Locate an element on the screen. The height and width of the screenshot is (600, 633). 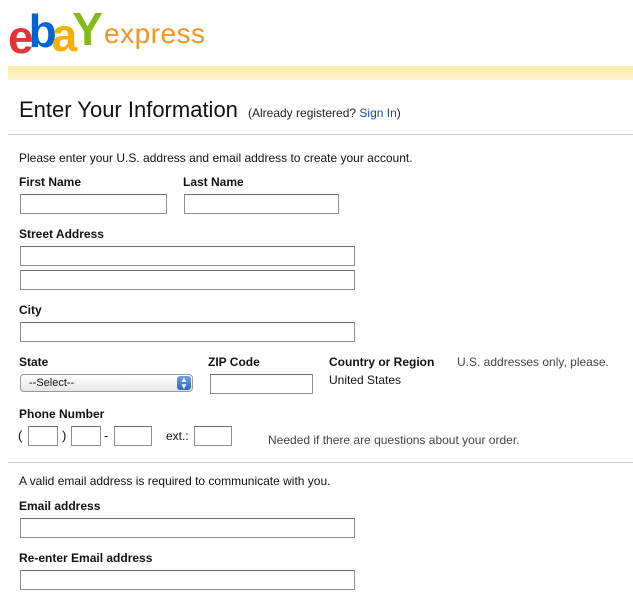
already-registered-prefix: (Already registered? is located at coordinates (302, 113).